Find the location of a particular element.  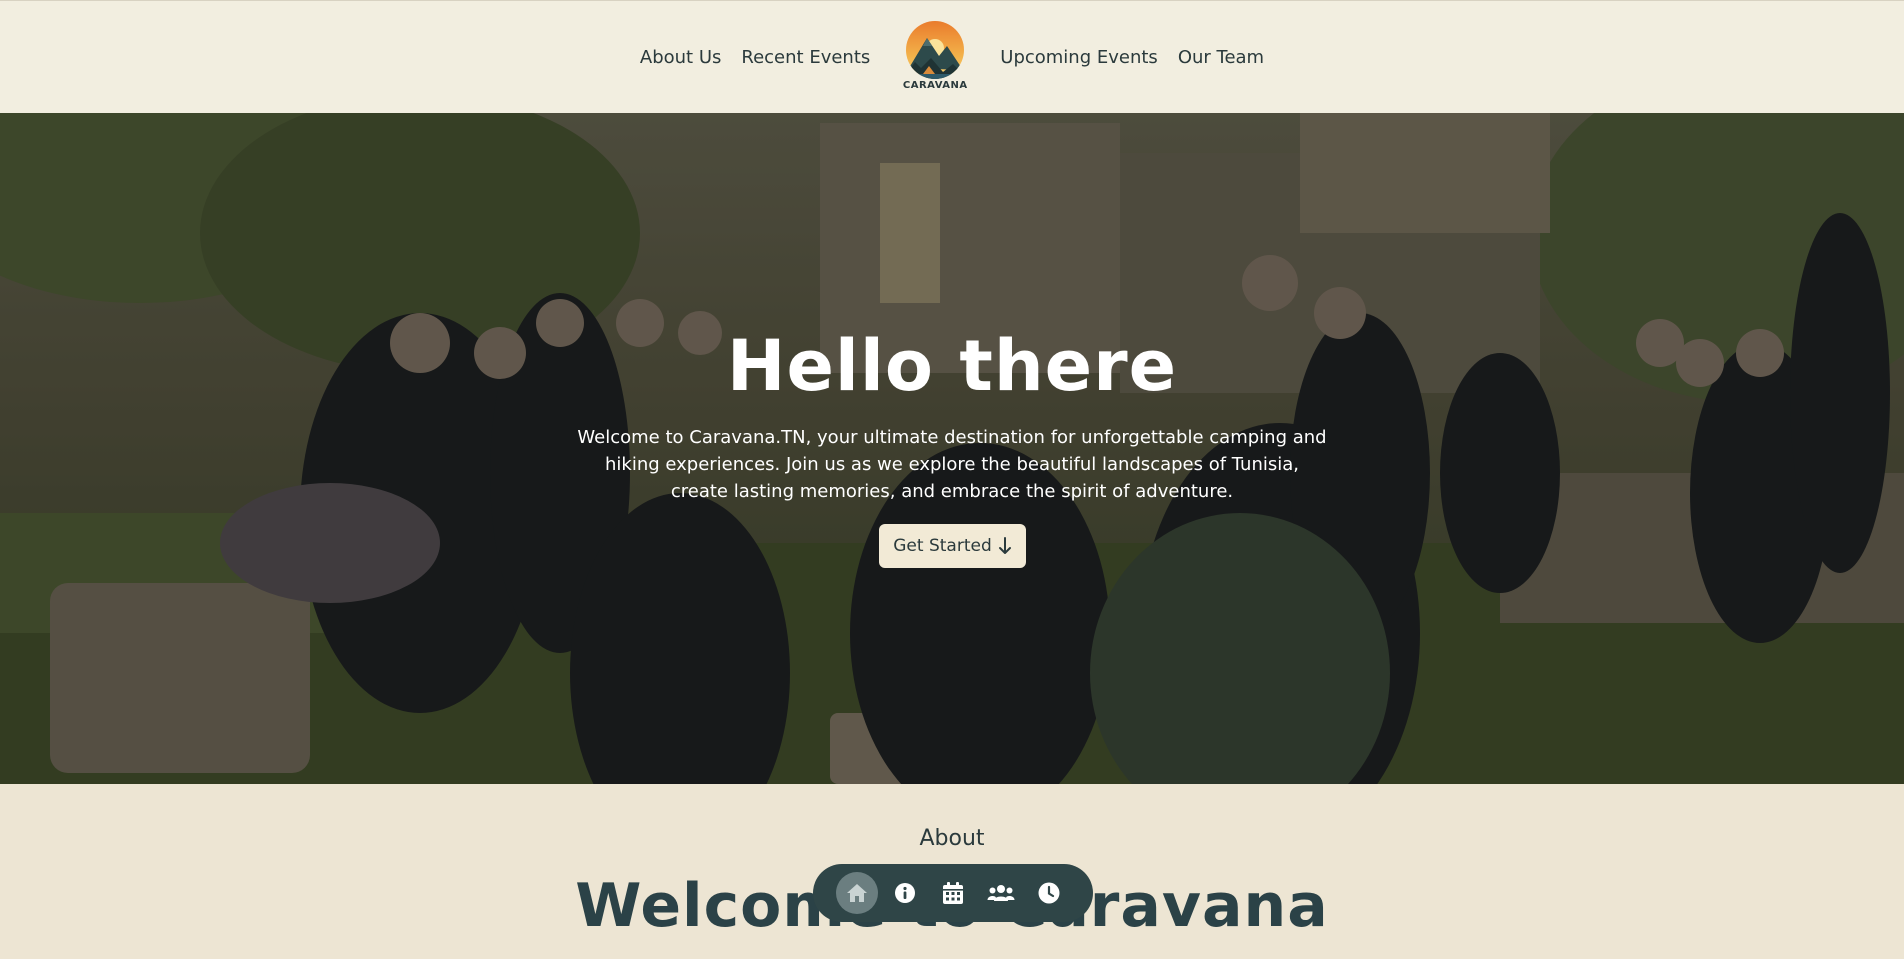

dock-team-button is located at coordinates (1001, 893).